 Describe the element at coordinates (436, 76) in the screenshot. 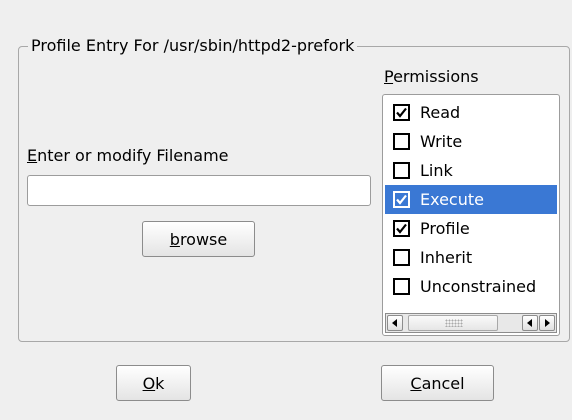

I see `permissions-label-text: ermissions` at that location.